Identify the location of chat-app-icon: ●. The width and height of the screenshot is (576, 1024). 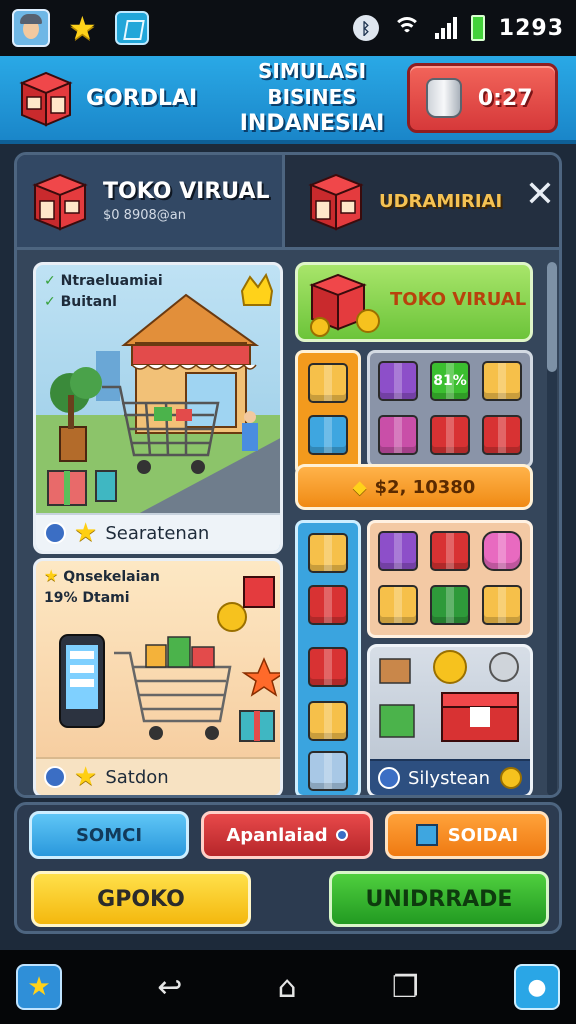
(536, 987).